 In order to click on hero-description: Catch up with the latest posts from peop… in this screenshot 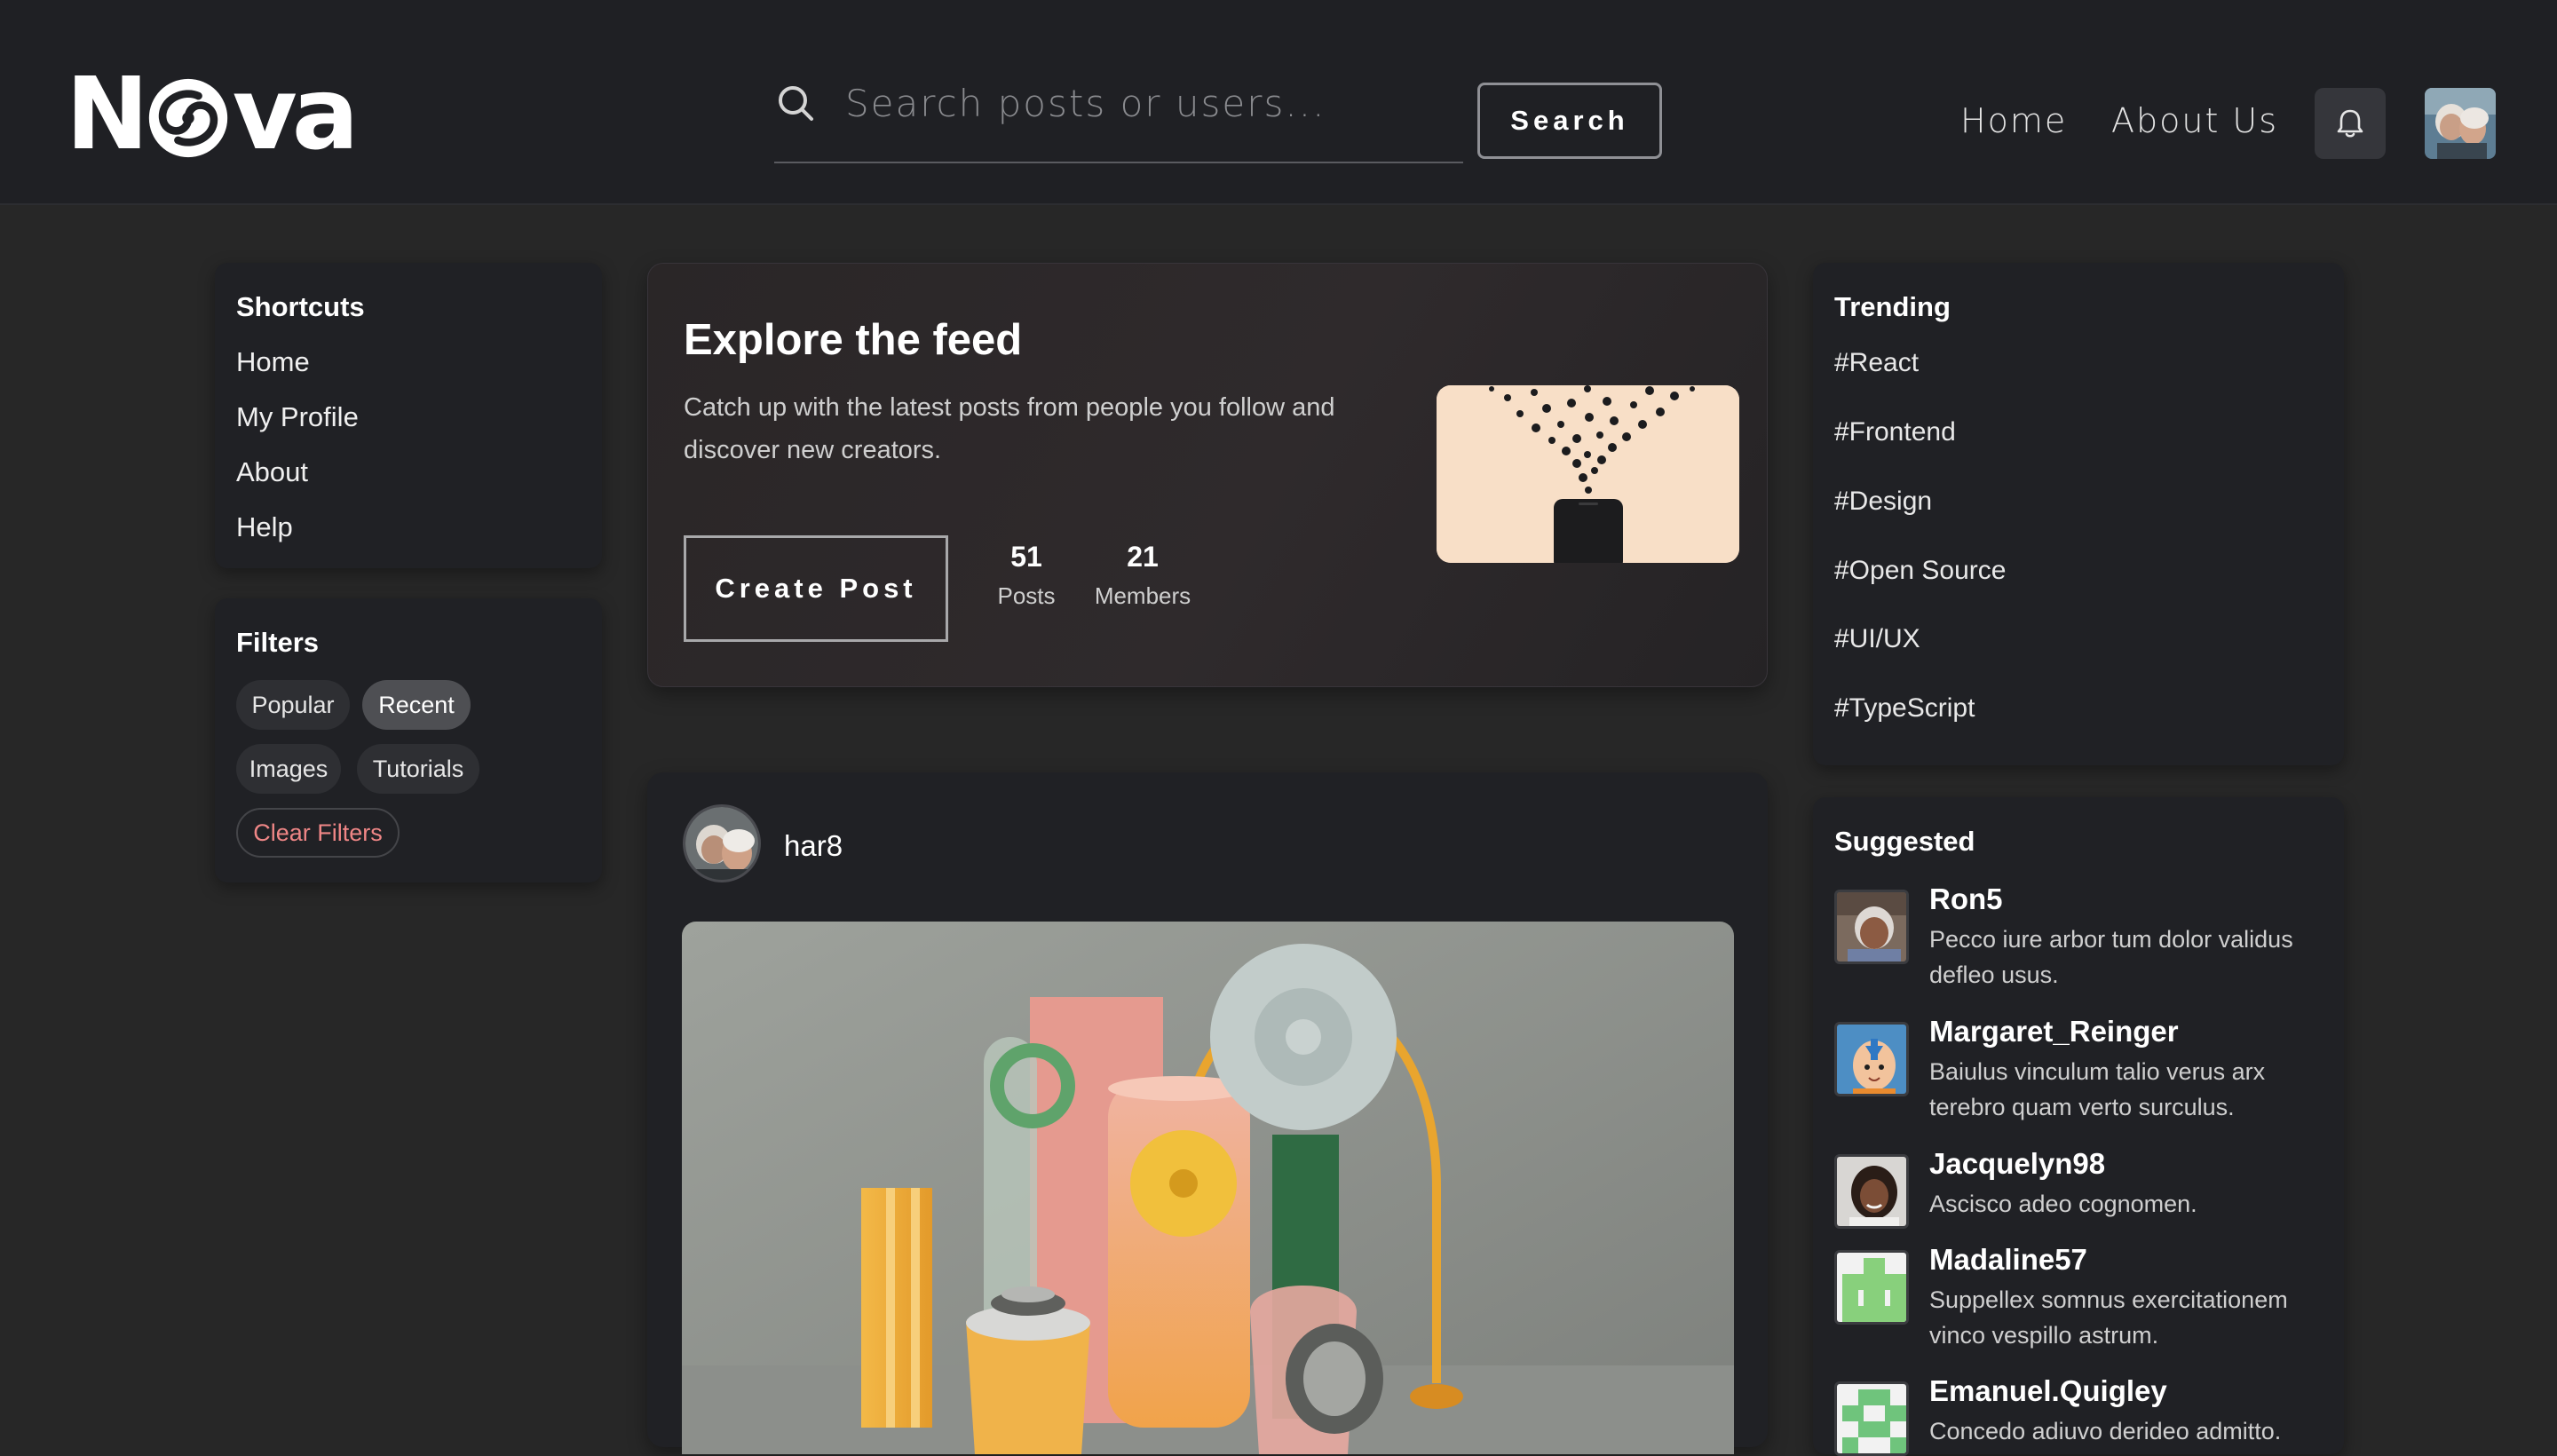, I will do `click(1009, 428)`.